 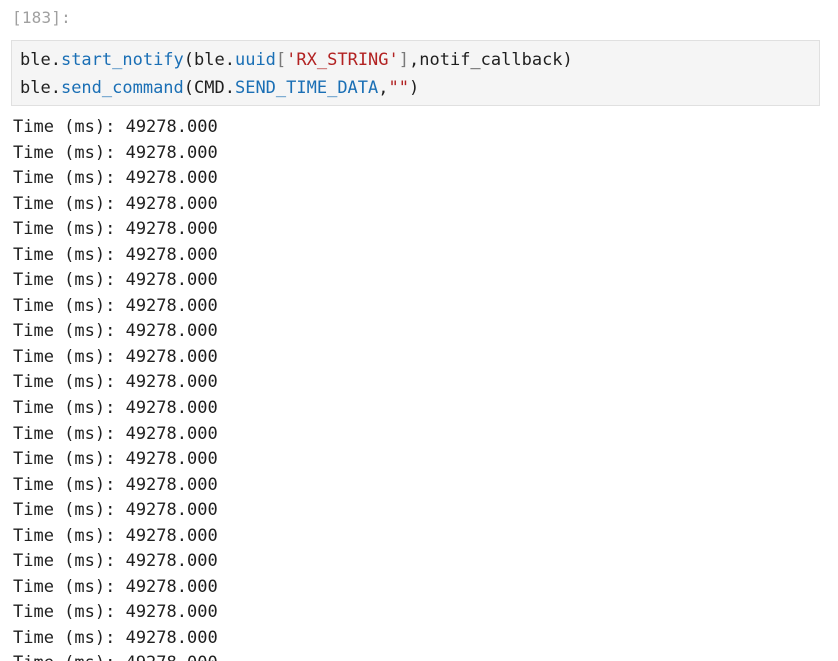 What do you see at coordinates (398, 88) in the screenshot?
I see `code-token-string: ""` at bounding box center [398, 88].